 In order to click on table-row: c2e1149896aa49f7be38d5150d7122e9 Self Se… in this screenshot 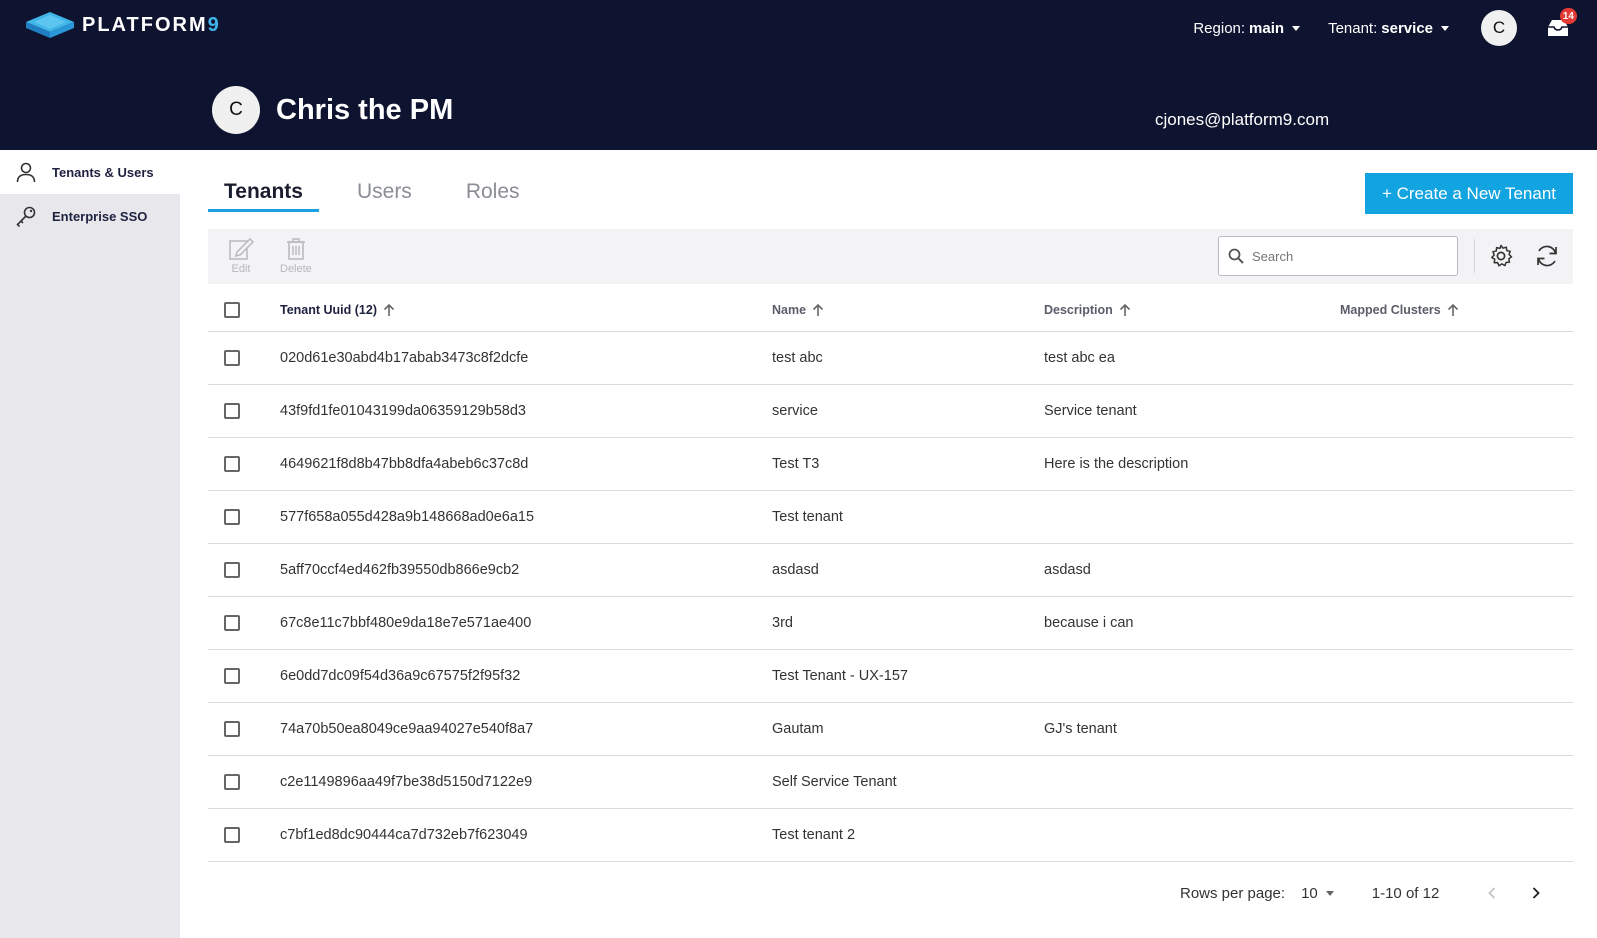, I will do `click(890, 782)`.